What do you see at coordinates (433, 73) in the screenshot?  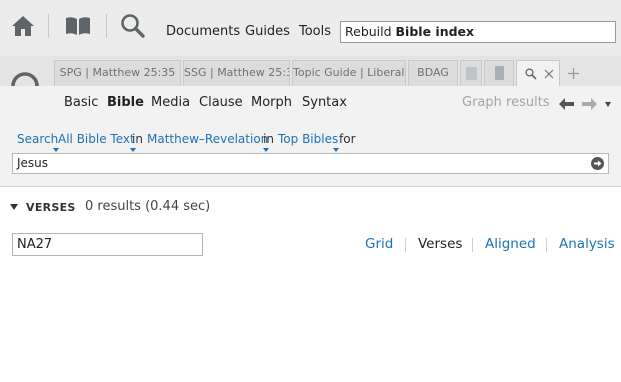 I see `tab-bdag: BDAG` at bounding box center [433, 73].